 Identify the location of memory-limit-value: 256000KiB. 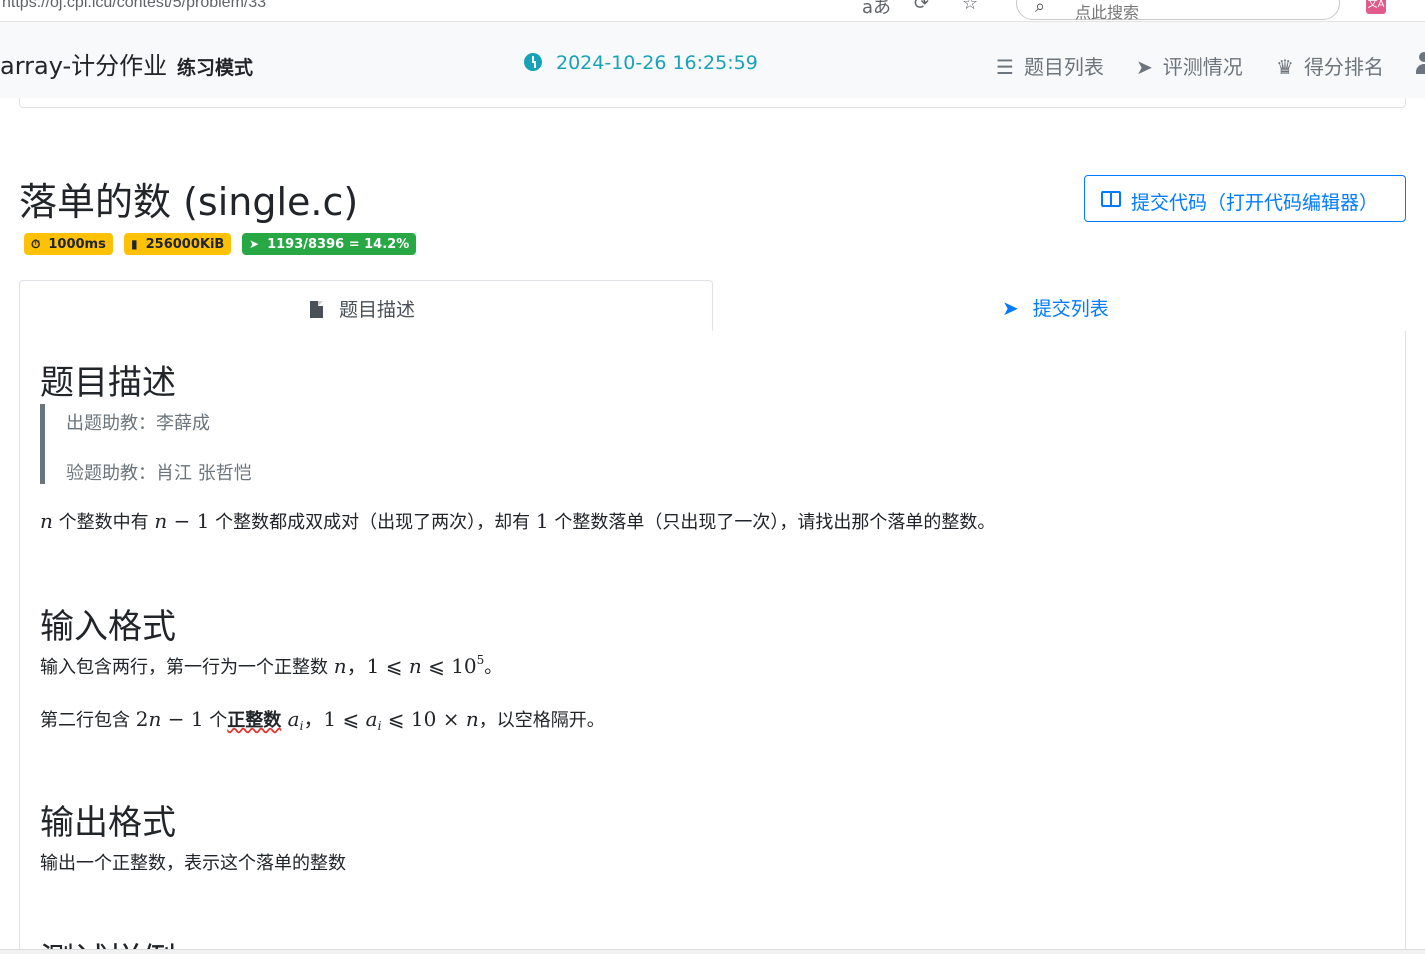
(185, 244).